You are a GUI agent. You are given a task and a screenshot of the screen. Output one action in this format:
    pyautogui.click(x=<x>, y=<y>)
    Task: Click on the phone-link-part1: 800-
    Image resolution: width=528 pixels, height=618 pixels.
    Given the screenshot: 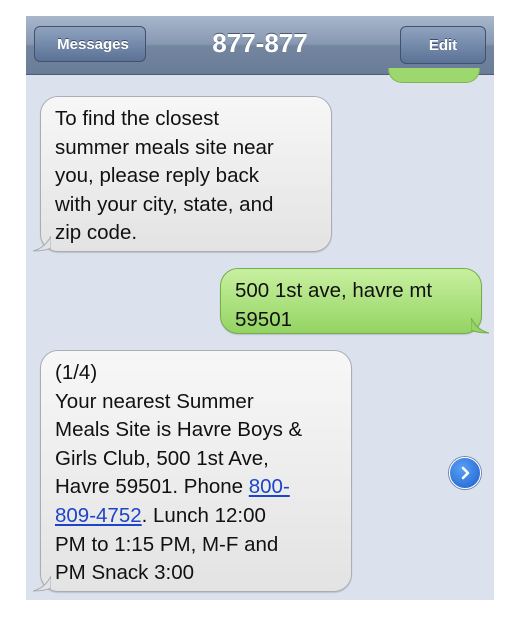 What is the action you would take?
    pyautogui.click(x=269, y=486)
    